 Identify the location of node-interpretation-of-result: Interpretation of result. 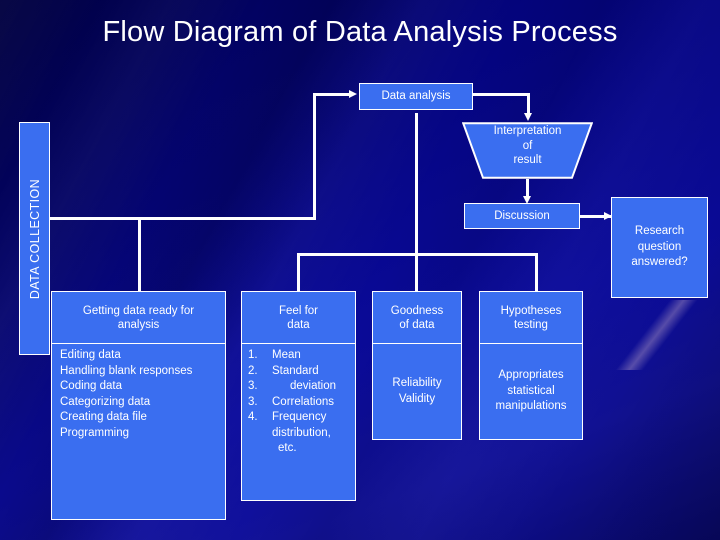
(527, 150).